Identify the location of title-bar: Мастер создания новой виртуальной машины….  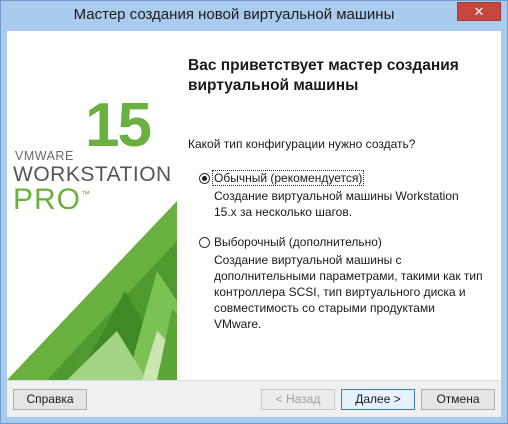
(254, 16).